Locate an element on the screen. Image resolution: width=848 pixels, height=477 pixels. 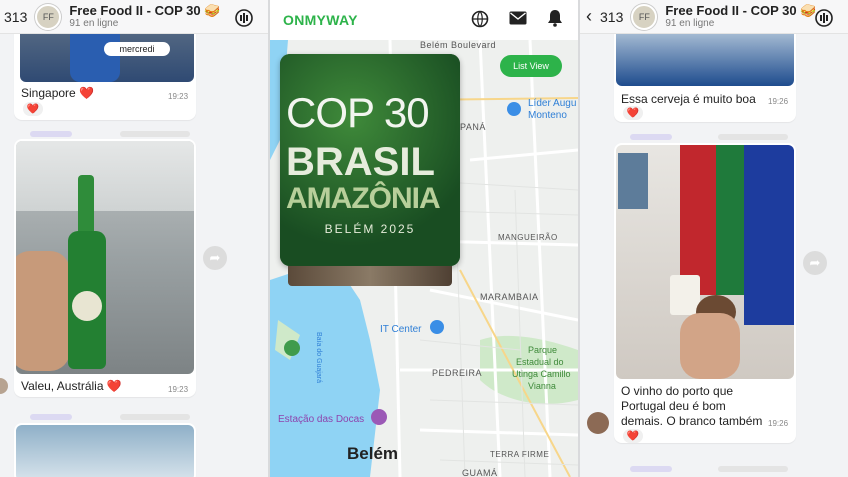
bell-icon is located at coordinates (555, 18).